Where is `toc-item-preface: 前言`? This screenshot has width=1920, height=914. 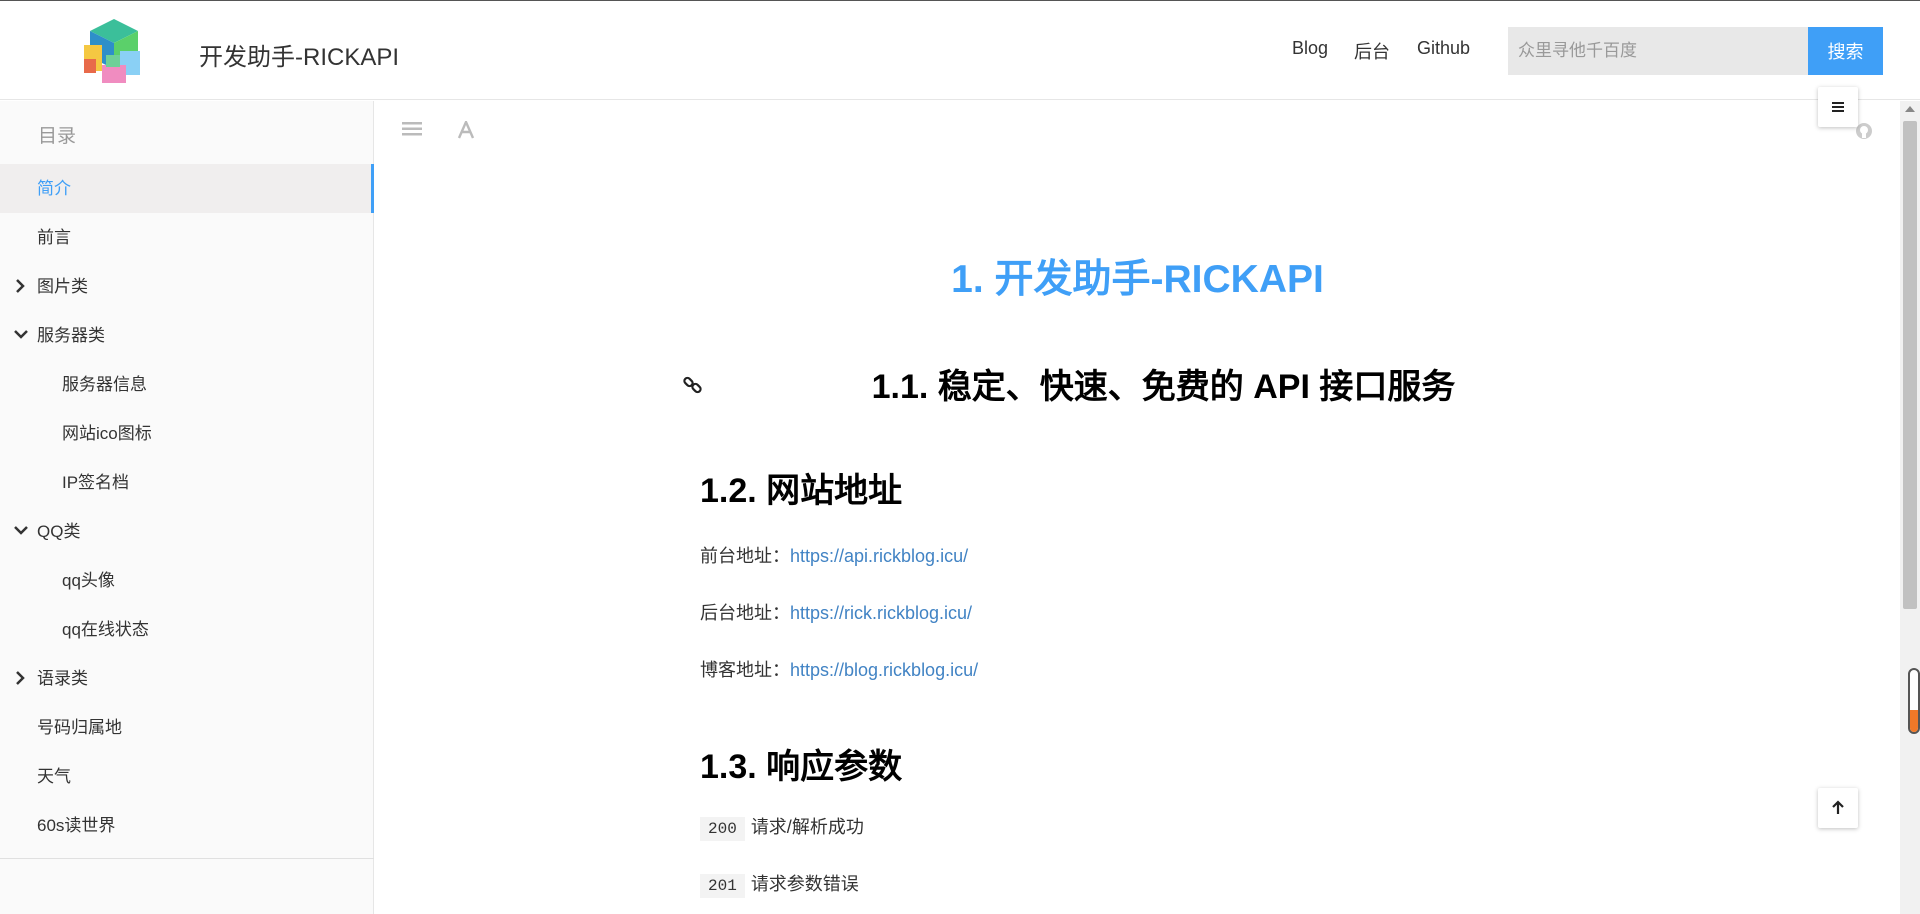 toc-item-preface: 前言 is located at coordinates (187, 237).